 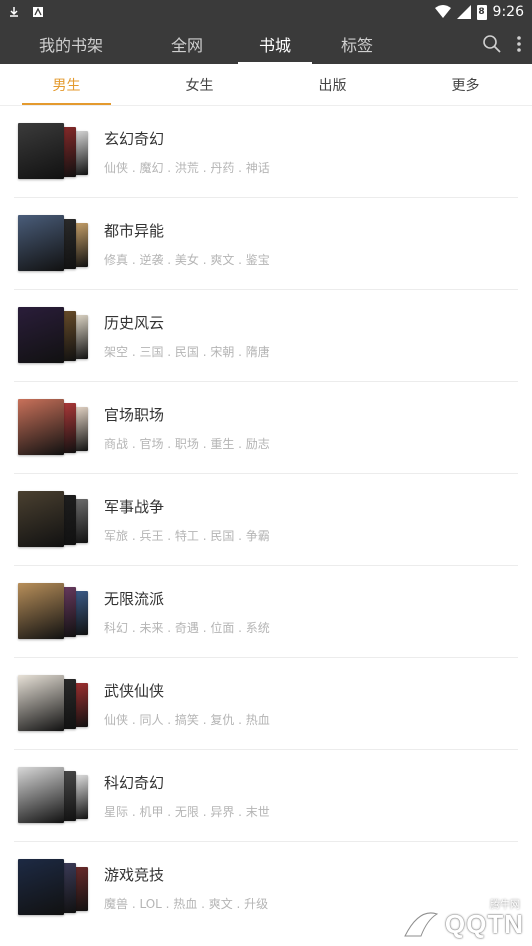 What do you see at coordinates (187, 244) in the screenshot?
I see `category-meta: 都市异能修真 . 逆袭 . 美女 . 爽文 . 鉴宝` at bounding box center [187, 244].